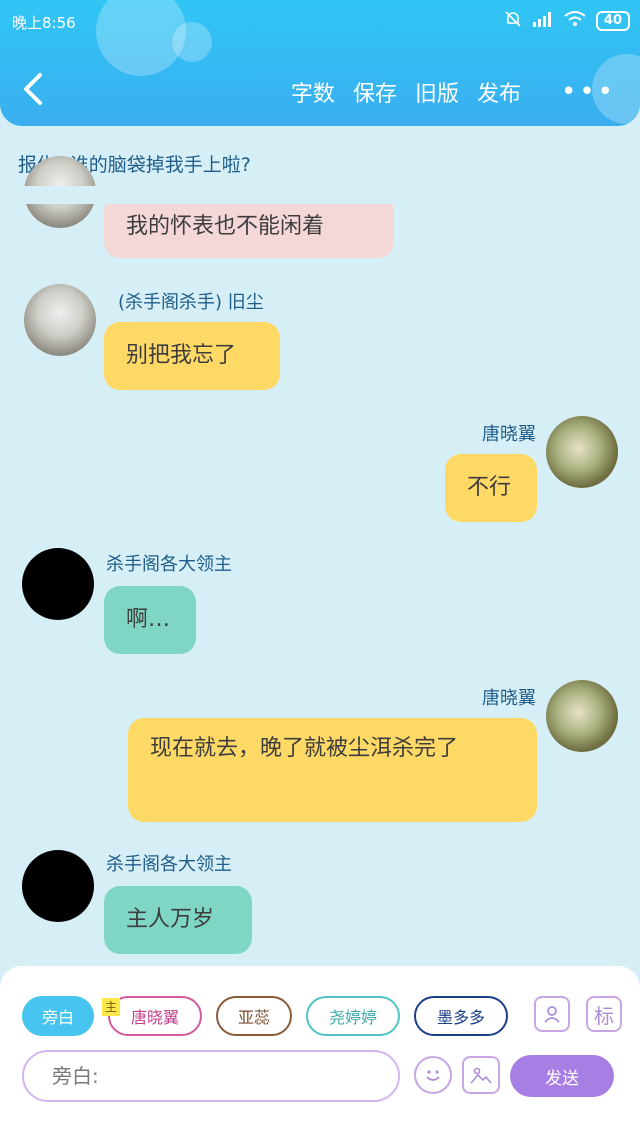 The height and width of the screenshot is (1138, 640). I want to click on role-chip-ya-rui: 亚蕊, so click(254, 1016).